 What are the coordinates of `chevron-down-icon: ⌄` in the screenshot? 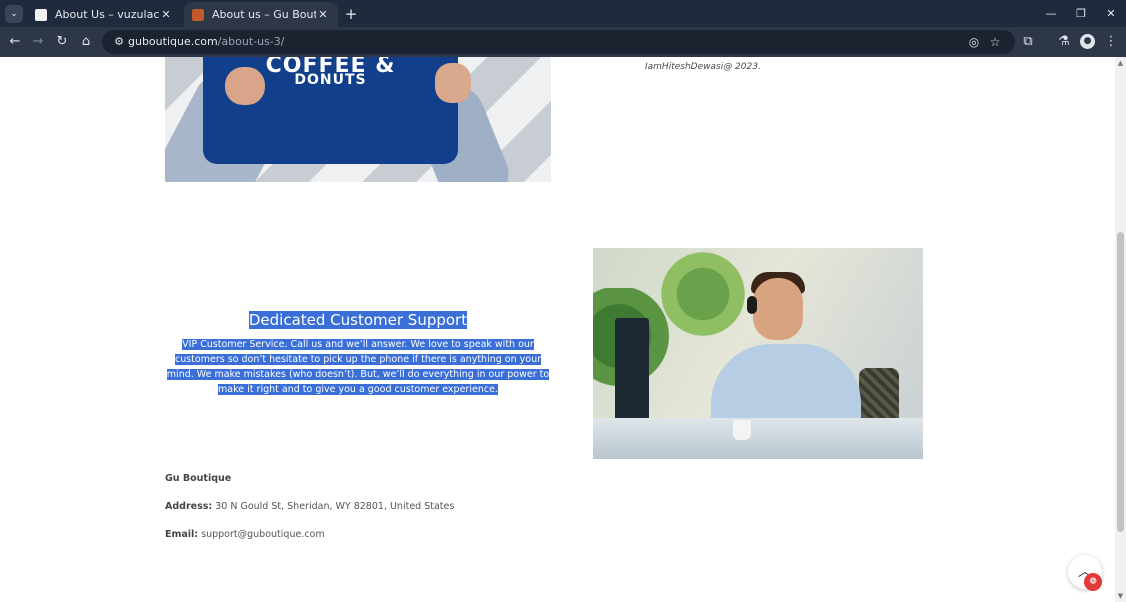 It's located at (14, 14).